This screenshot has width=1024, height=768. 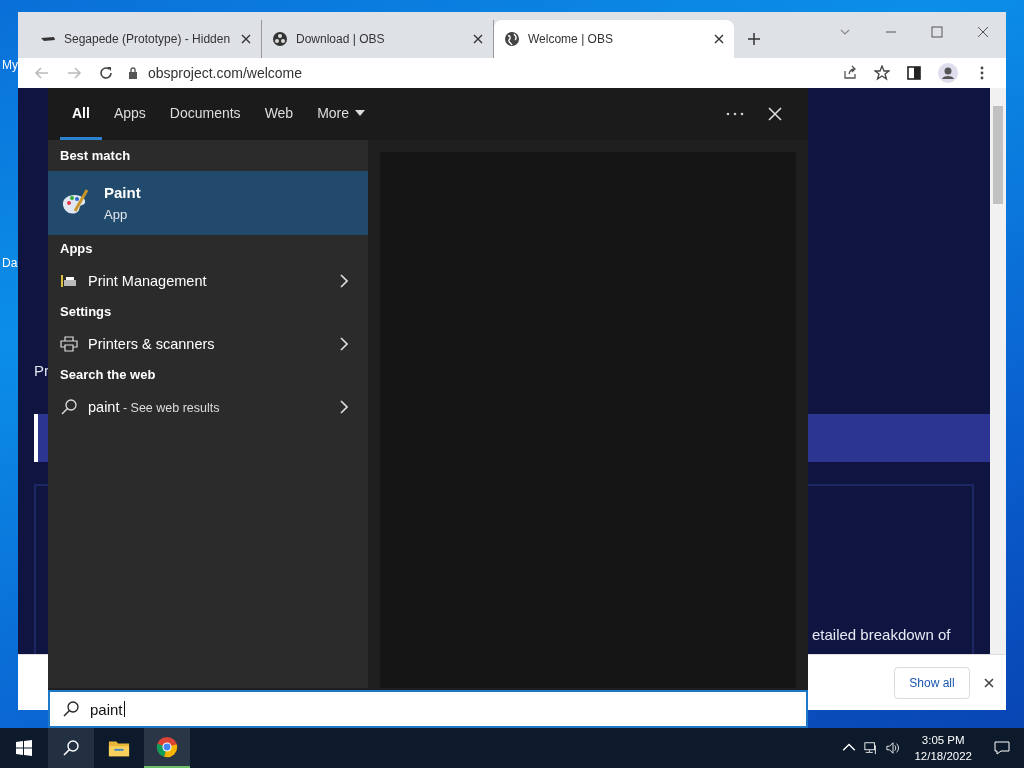 What do you see at coordinates (341, 114) in the screenshot?
I see `filter-tab: More` at bounding box center [341, 114].